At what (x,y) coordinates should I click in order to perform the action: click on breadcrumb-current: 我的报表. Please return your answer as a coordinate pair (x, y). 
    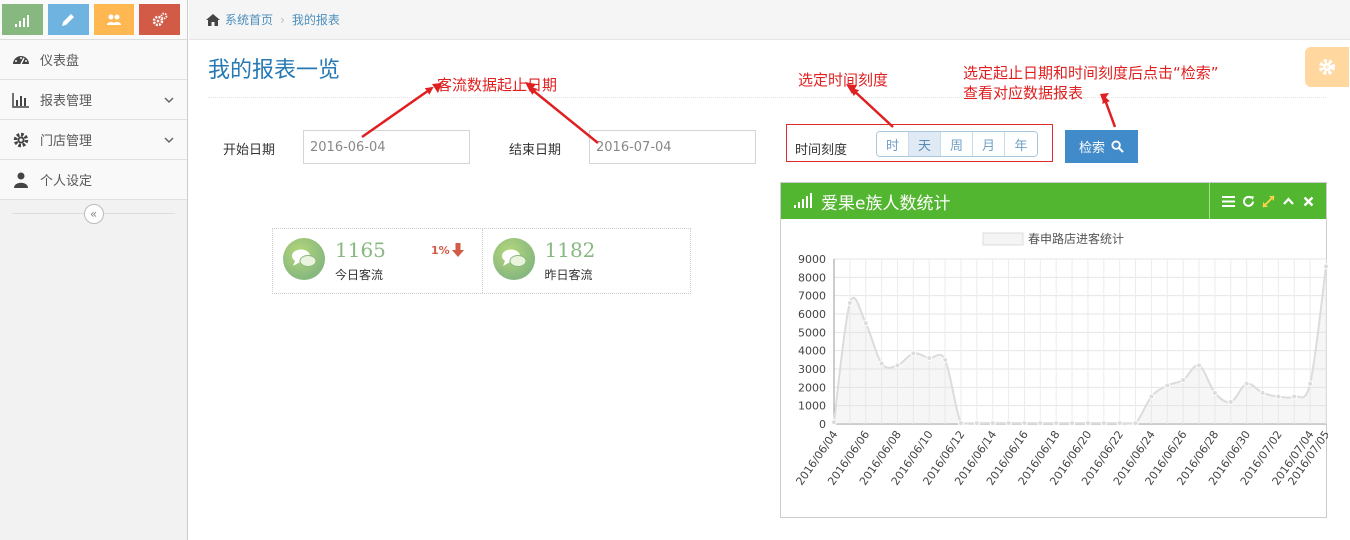
    Looking at the image, I should click on (316, 19).